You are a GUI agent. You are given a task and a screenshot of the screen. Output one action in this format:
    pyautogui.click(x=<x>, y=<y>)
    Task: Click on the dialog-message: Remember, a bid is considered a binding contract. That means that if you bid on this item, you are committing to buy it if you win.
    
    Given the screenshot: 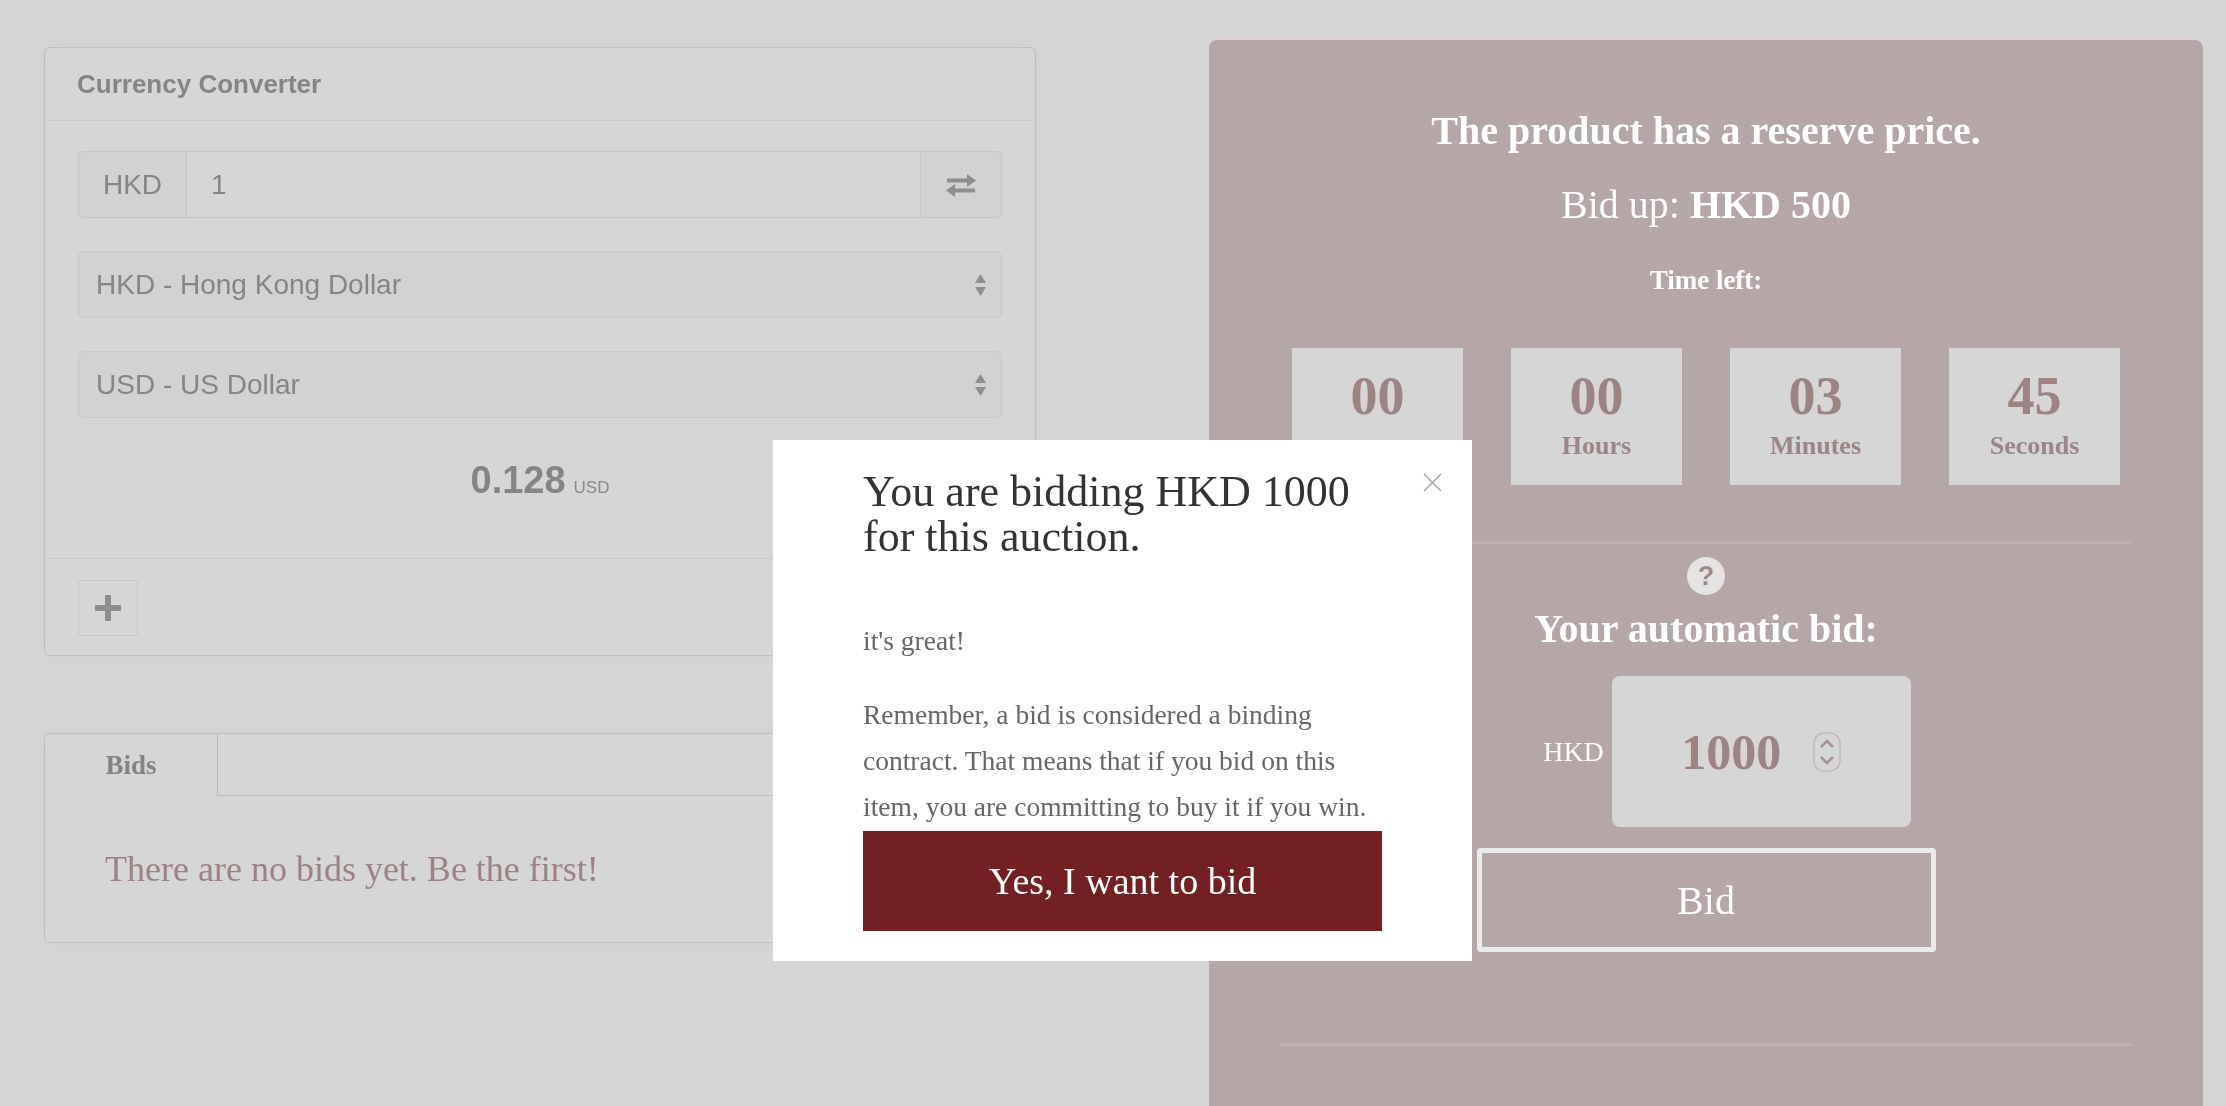 What is the action you would take?
    pyautogui.click(x=1115, y=761)
    